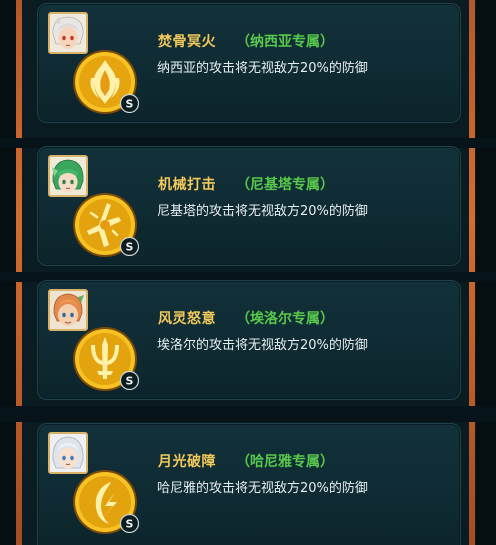 Image resolution: width=496 pixels, height=545 pixels. I want to click on hero-exclusive-tag: （尼基塔专属）, so click(285, 185).